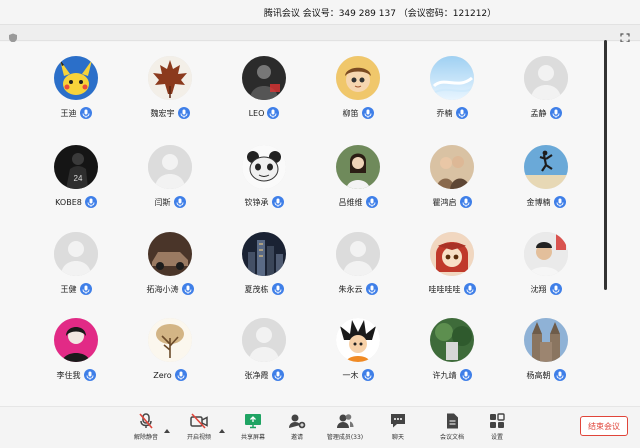 Image resolution: width=640 pixels, height=448 pixels. What do you see at coordinates (625, 35) in the screenshot?
I see `fullscreen-icon` at bounding box center [625, 35].